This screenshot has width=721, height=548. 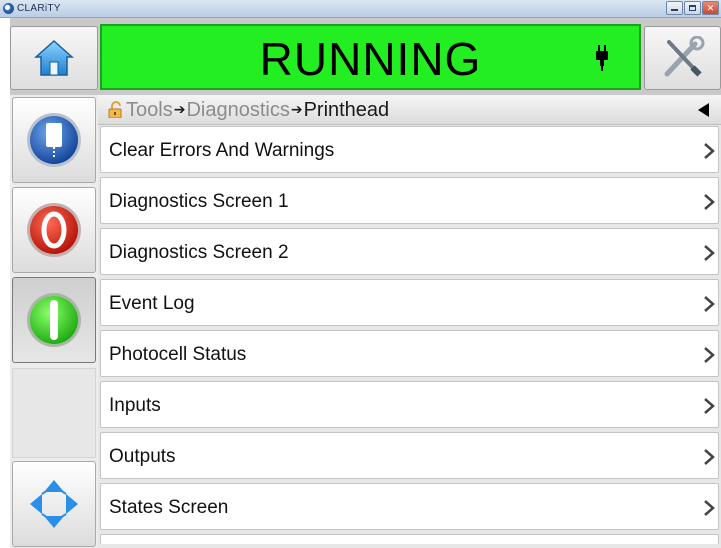 I want to click on printer-status-panel: RUNNING, so click(x=370, y=57).